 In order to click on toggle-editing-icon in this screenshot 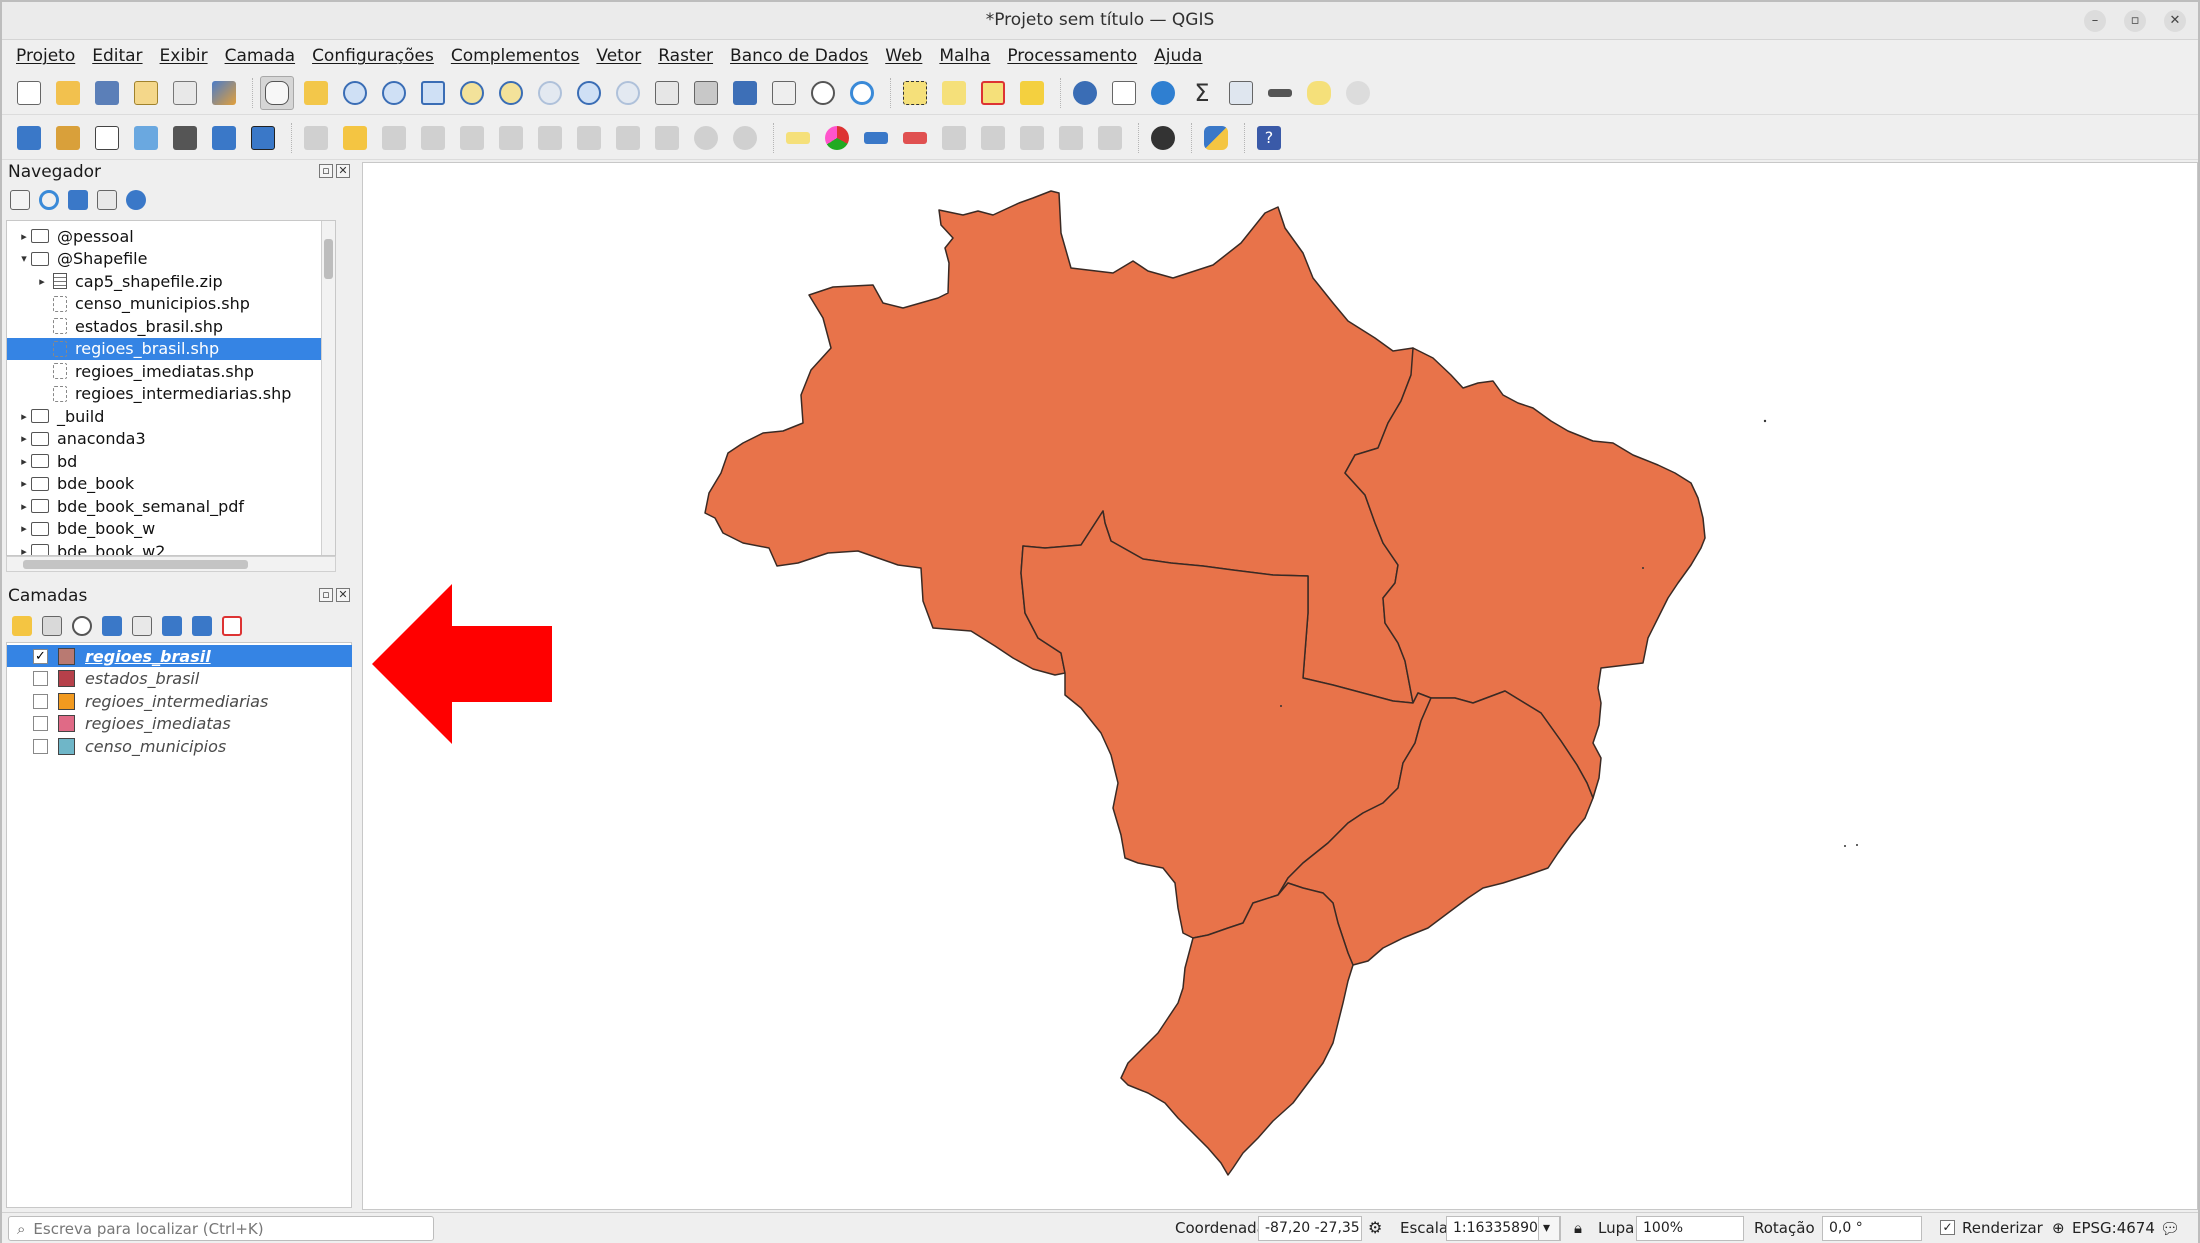, I will do `click(355, 138)`.